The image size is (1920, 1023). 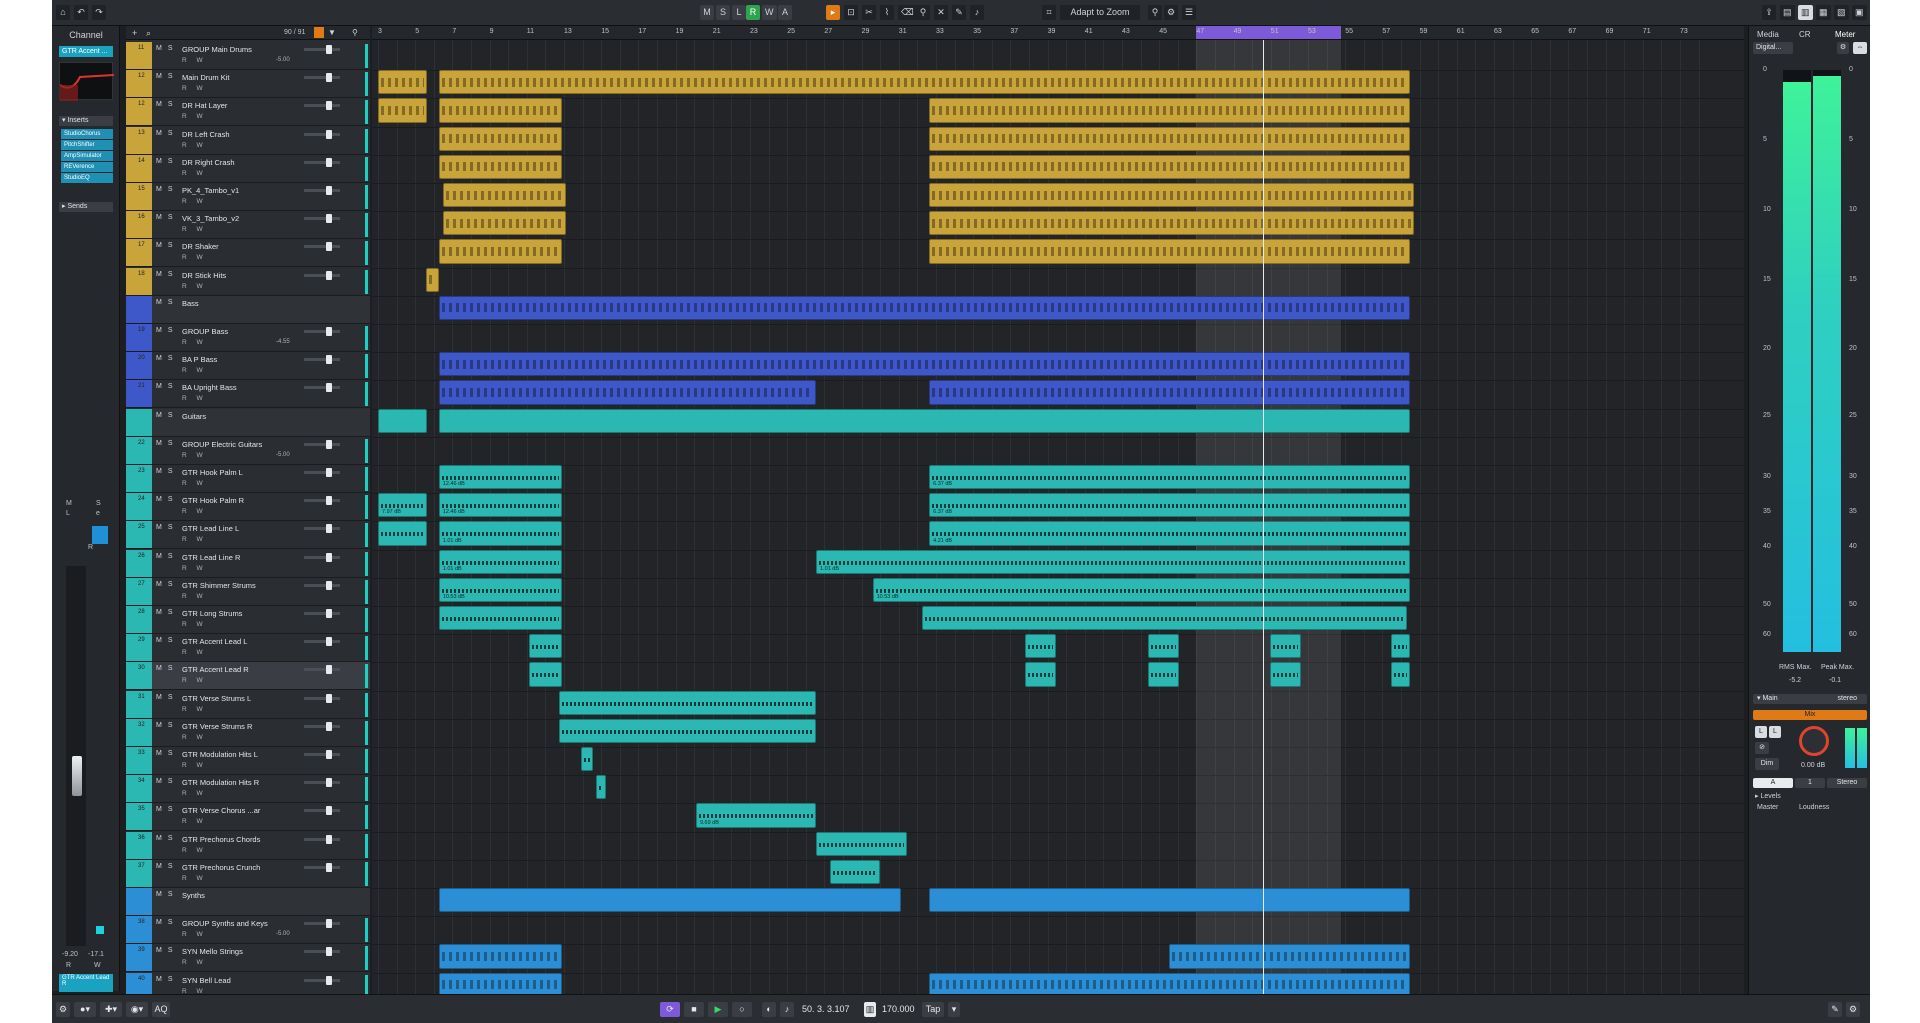 What do you see at coordinates (707, 12) in the screenshot?
I see `mute-mode-button: M` at bounding box center [707, 12].